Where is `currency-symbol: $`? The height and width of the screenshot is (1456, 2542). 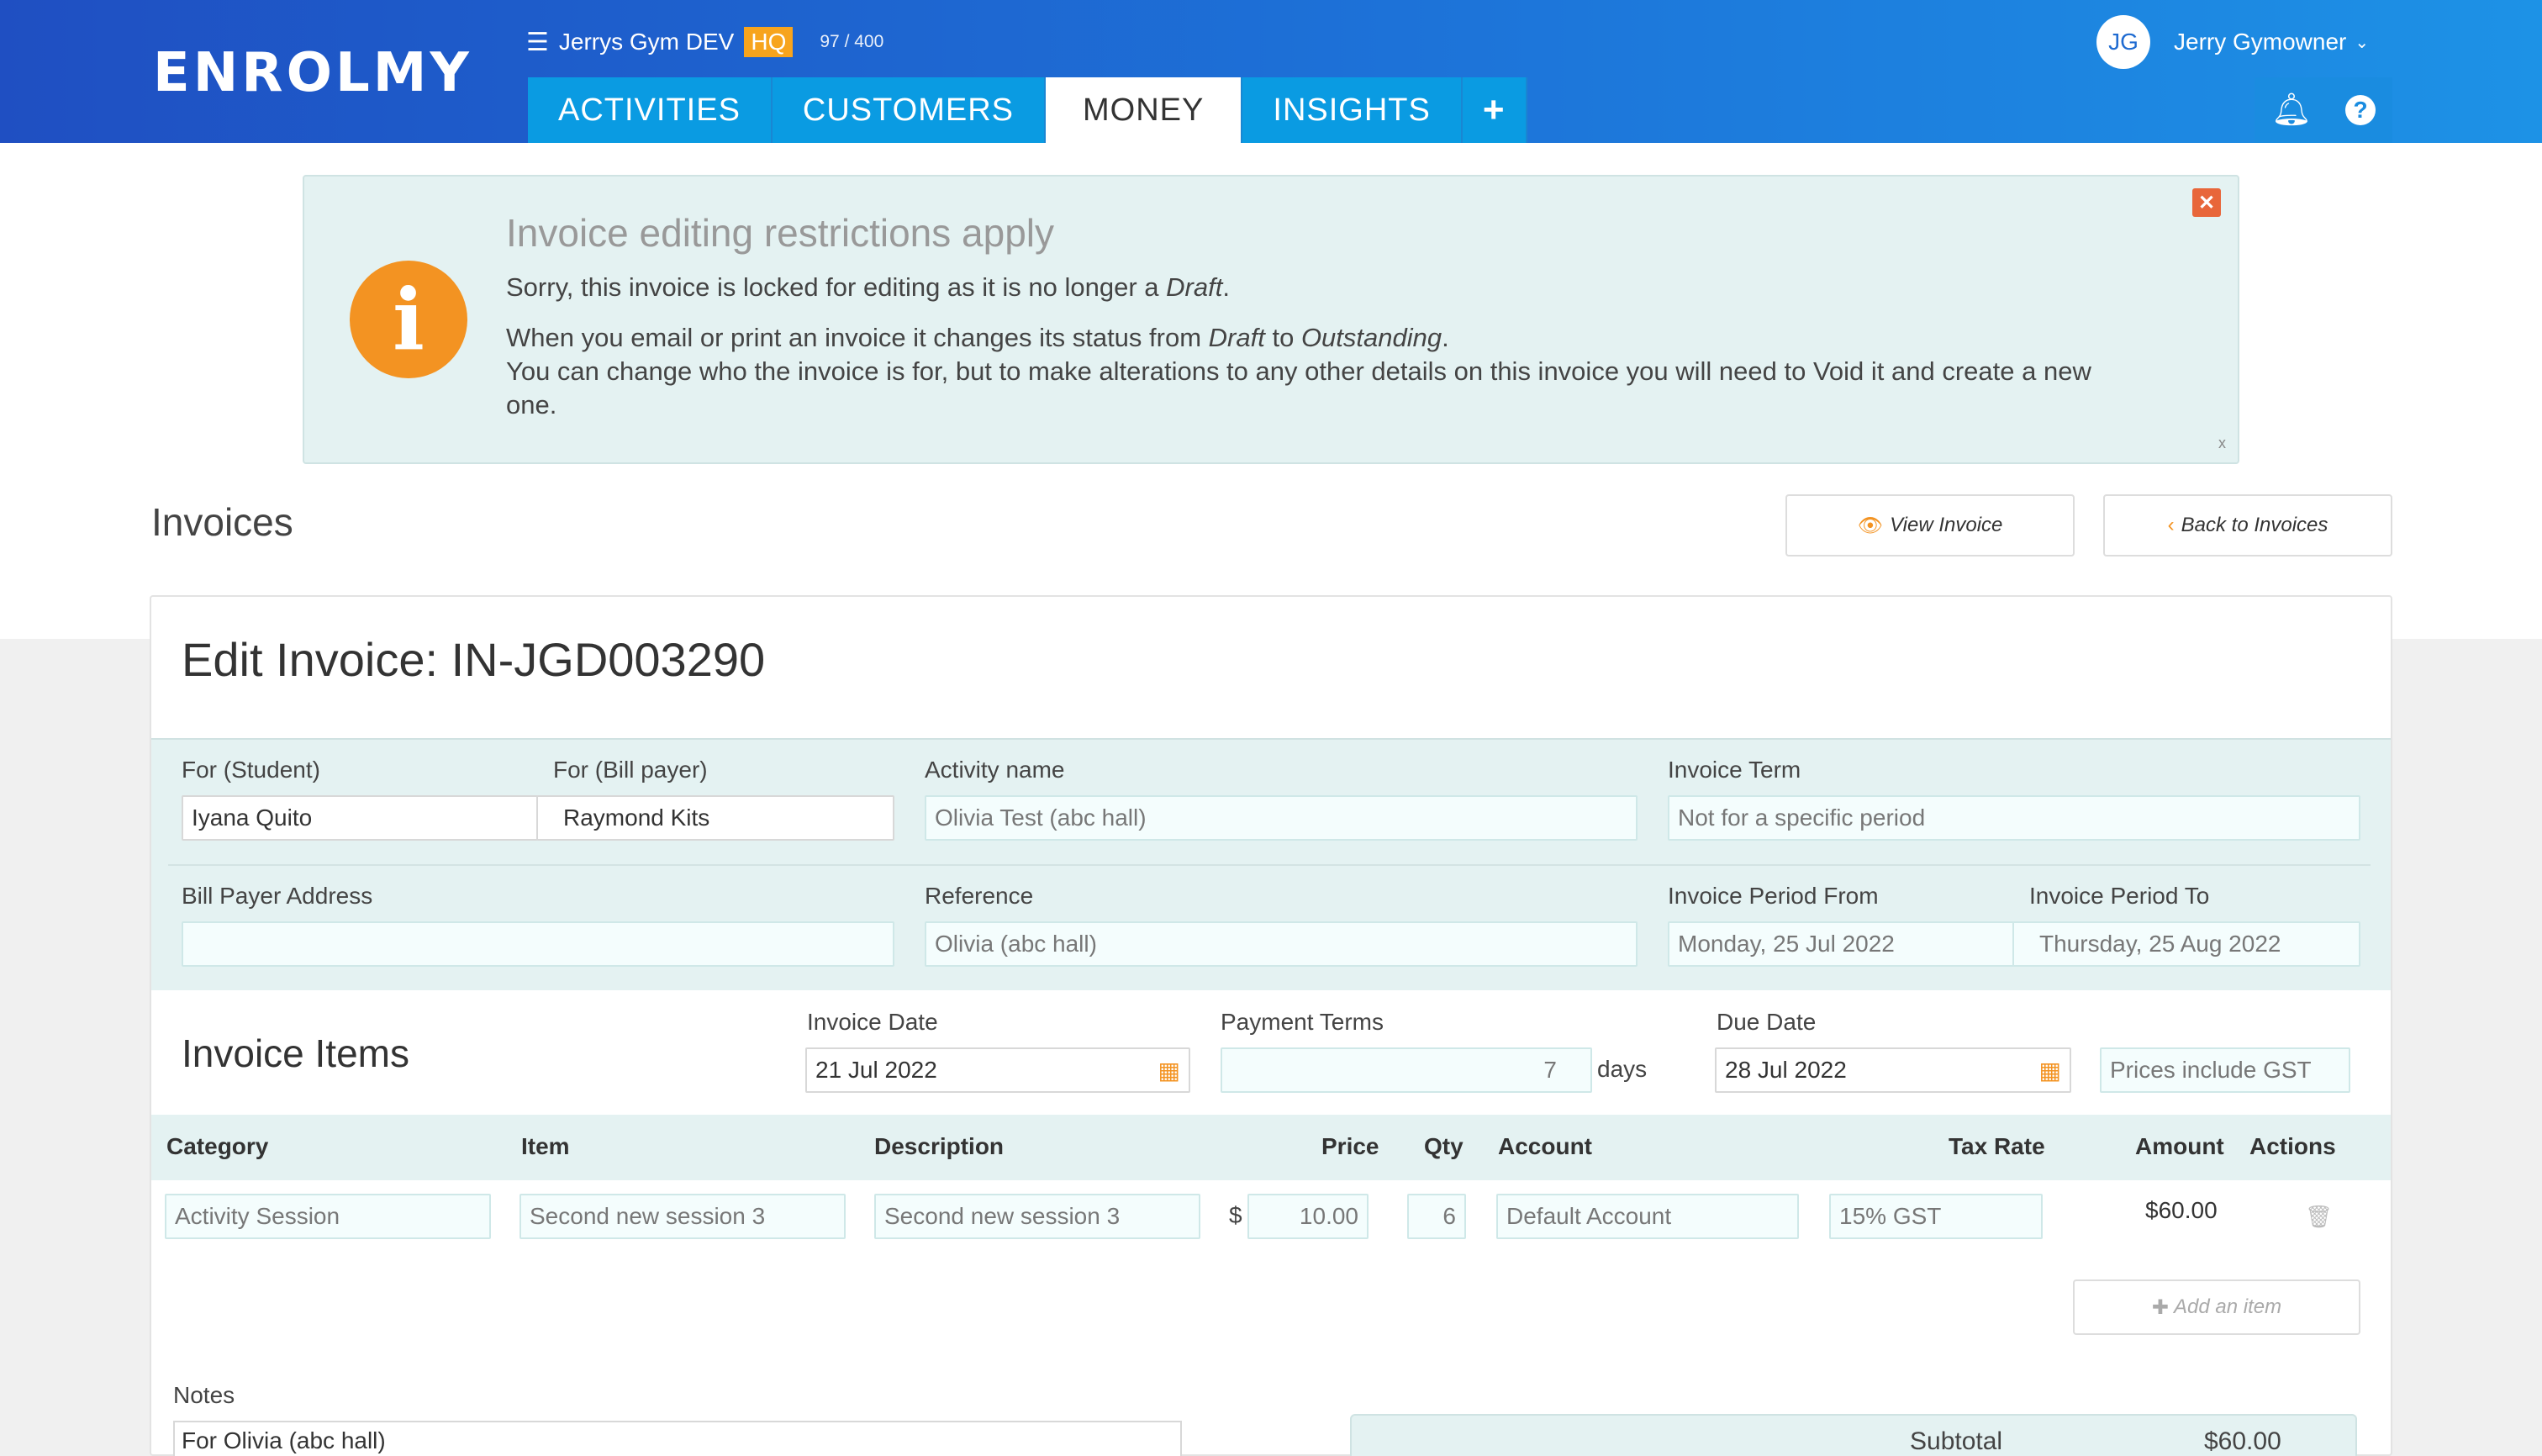
currency-symbol: $ is located at coordinates (1235, 1215).